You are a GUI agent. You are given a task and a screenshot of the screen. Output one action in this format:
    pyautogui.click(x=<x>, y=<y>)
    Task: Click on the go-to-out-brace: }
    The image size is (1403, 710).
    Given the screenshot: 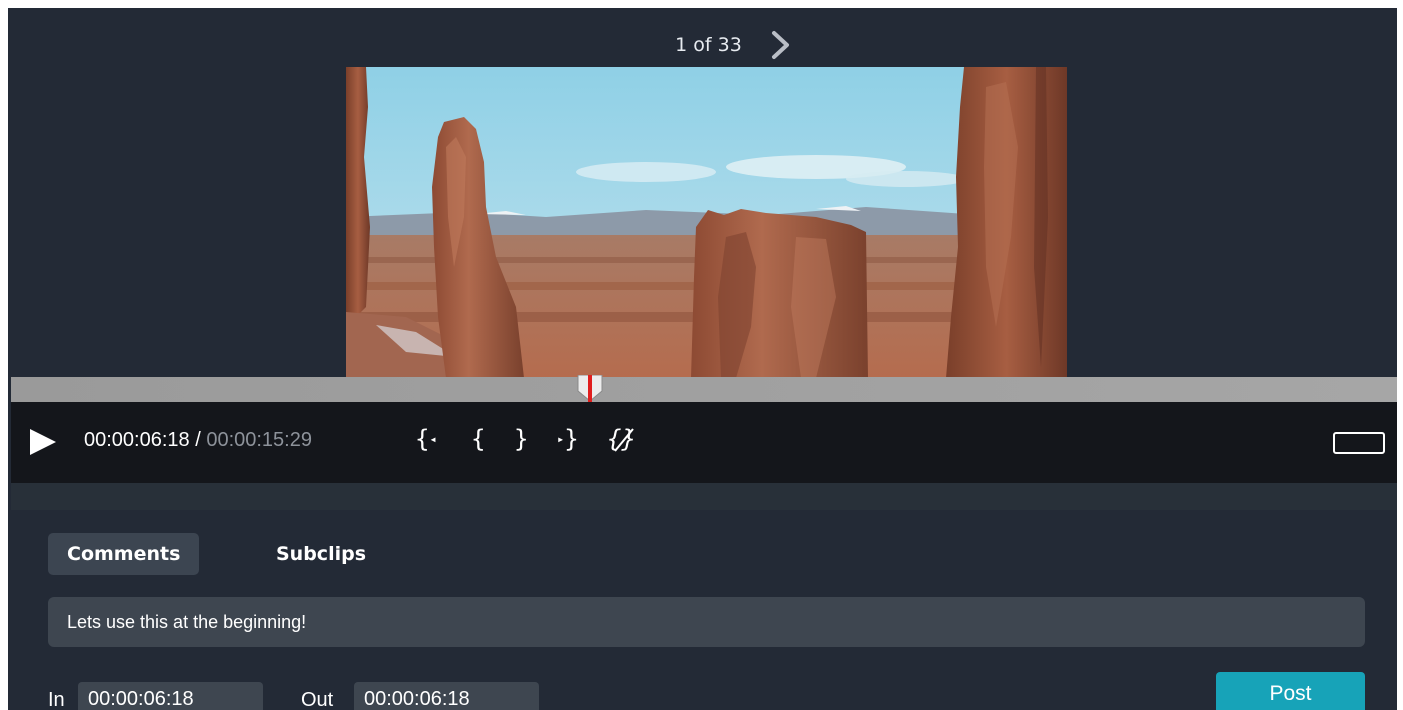 What is the action you would take?
    pyautogui.click(x=571, y=439)
    